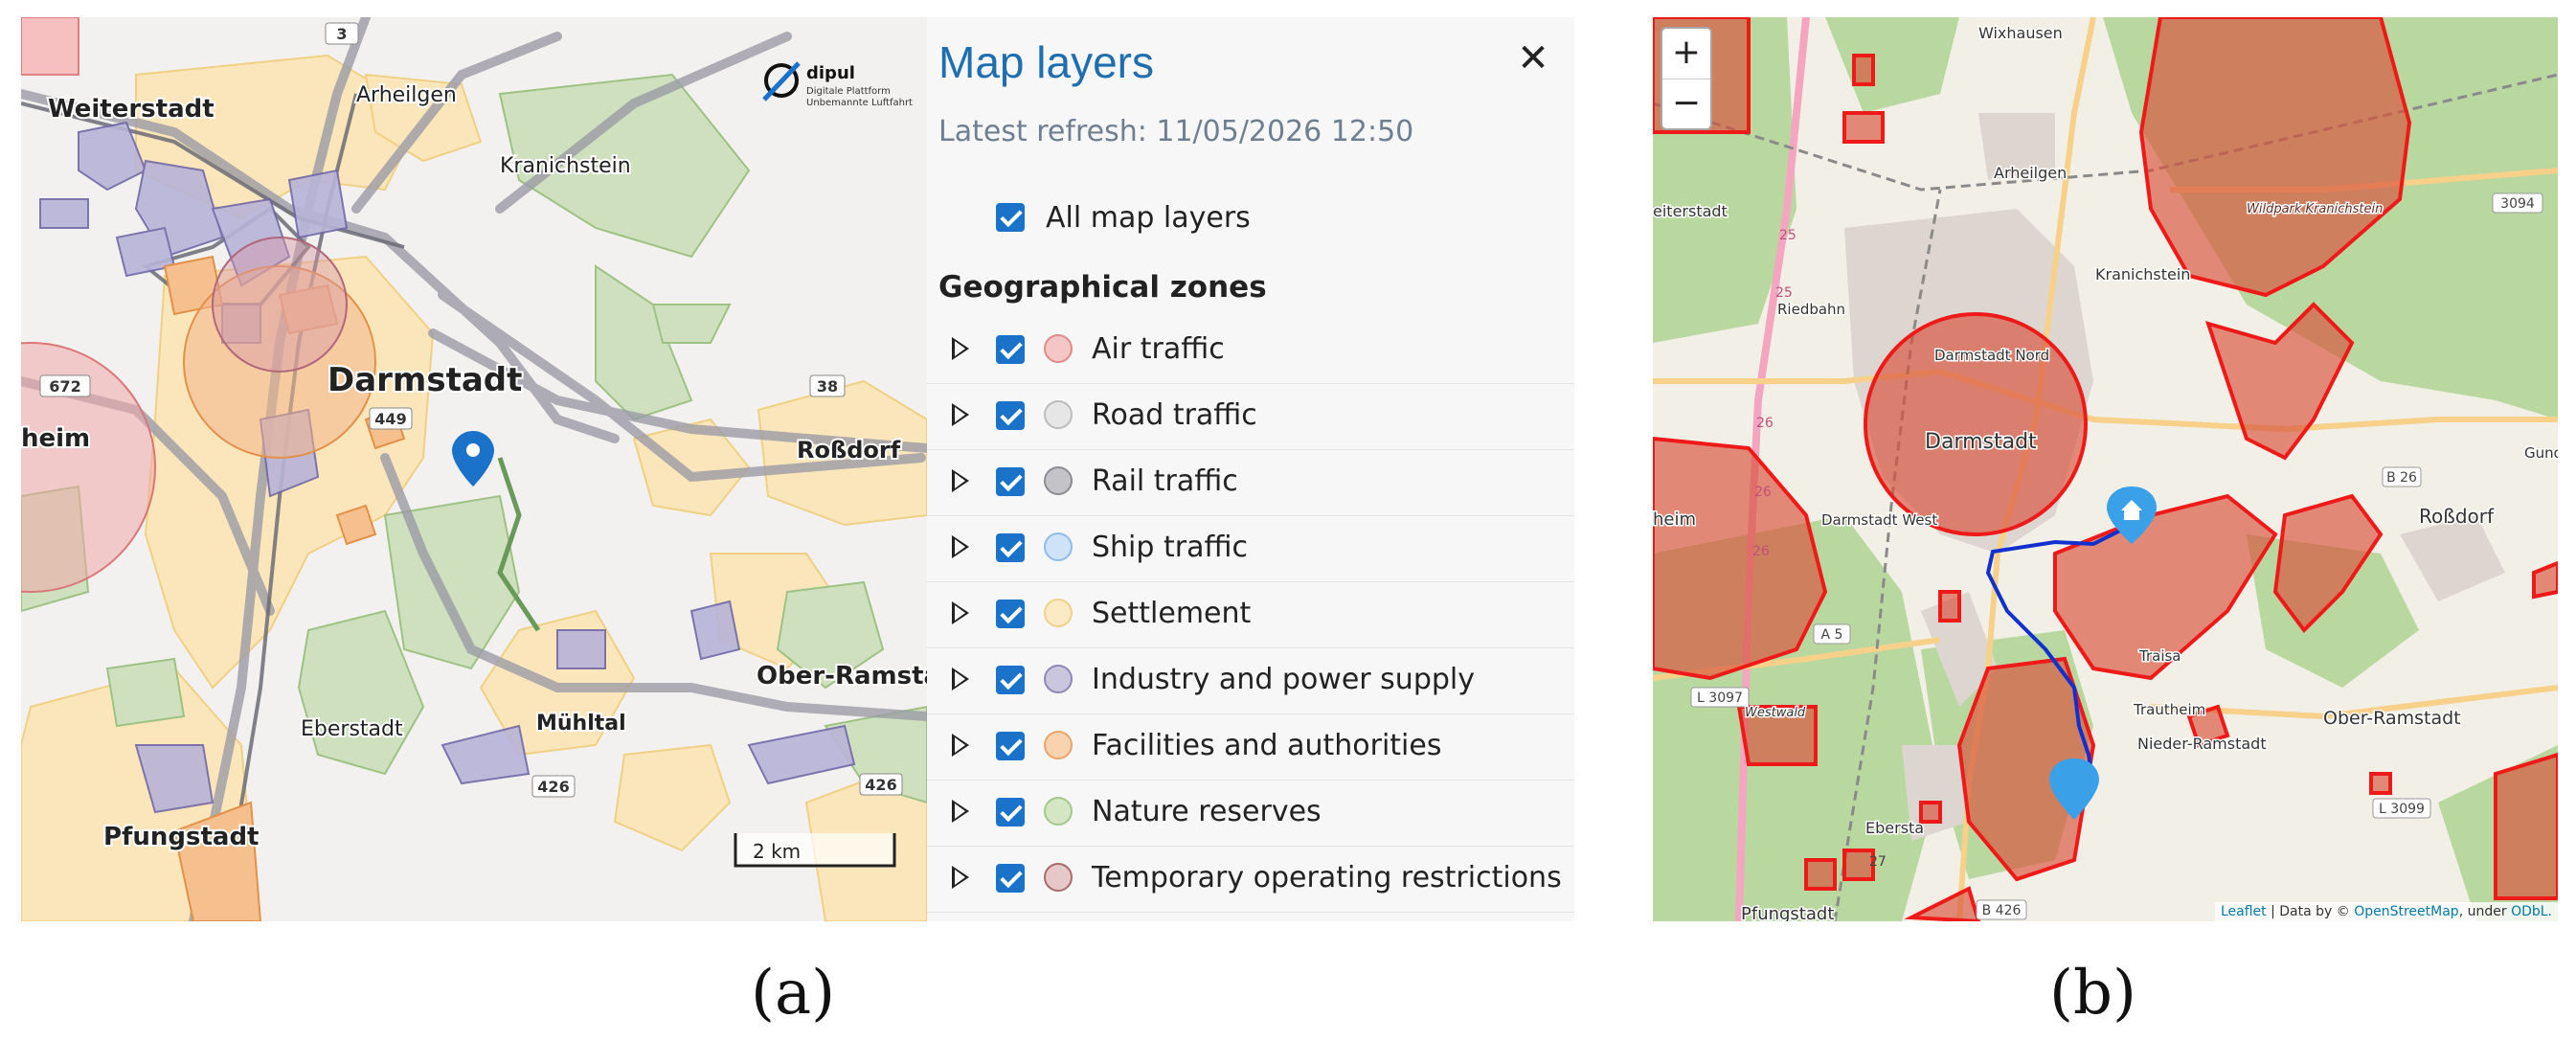 This screenshot has width=2576, height=1064. Describe the element at coordinates (2517, 204) in the screenshot. I see `road-3094: 3094` at that location.